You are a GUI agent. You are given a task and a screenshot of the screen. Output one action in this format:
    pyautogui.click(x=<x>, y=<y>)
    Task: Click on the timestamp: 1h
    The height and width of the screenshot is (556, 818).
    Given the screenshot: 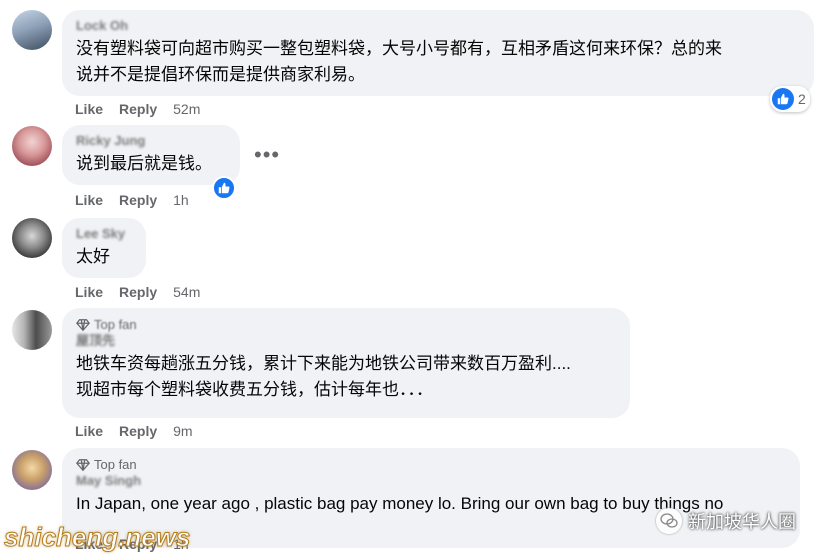 What is the action you would take?
    pyautogui.click(x=181, y=200)
    